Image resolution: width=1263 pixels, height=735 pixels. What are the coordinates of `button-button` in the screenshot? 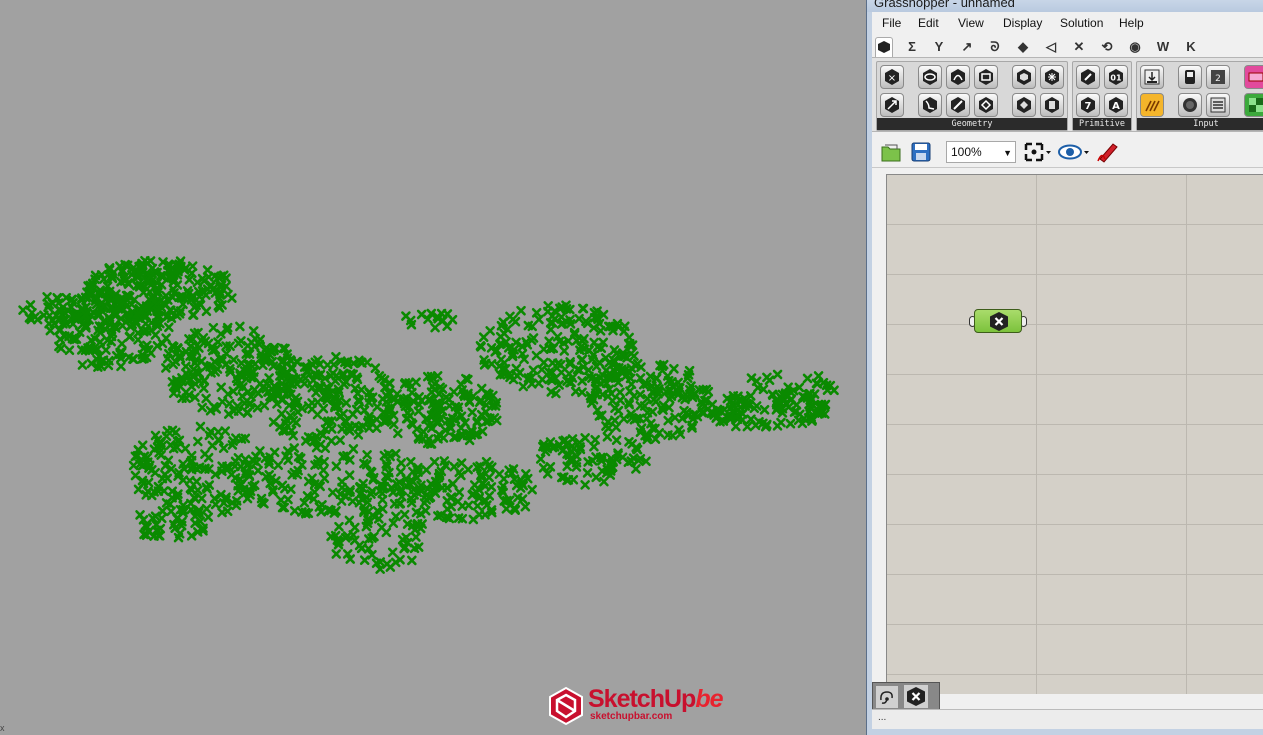 It's located at (1190, 105).